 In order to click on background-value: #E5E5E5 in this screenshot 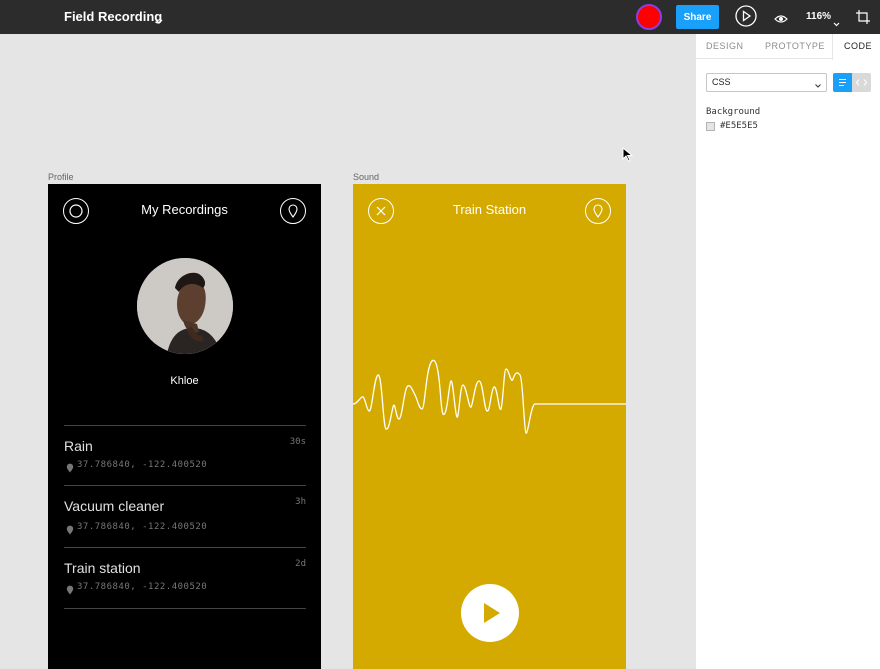, I will do `click(739, 126)`.